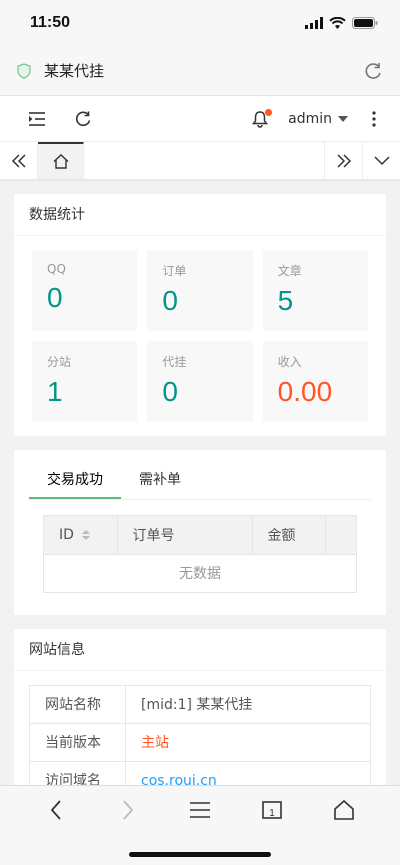 Image resolution: width=400 pixels, height=865 pixels. Describe the element at coordinates (174, 271) in the screenshot. I see `stat-label: 订单` at that location.